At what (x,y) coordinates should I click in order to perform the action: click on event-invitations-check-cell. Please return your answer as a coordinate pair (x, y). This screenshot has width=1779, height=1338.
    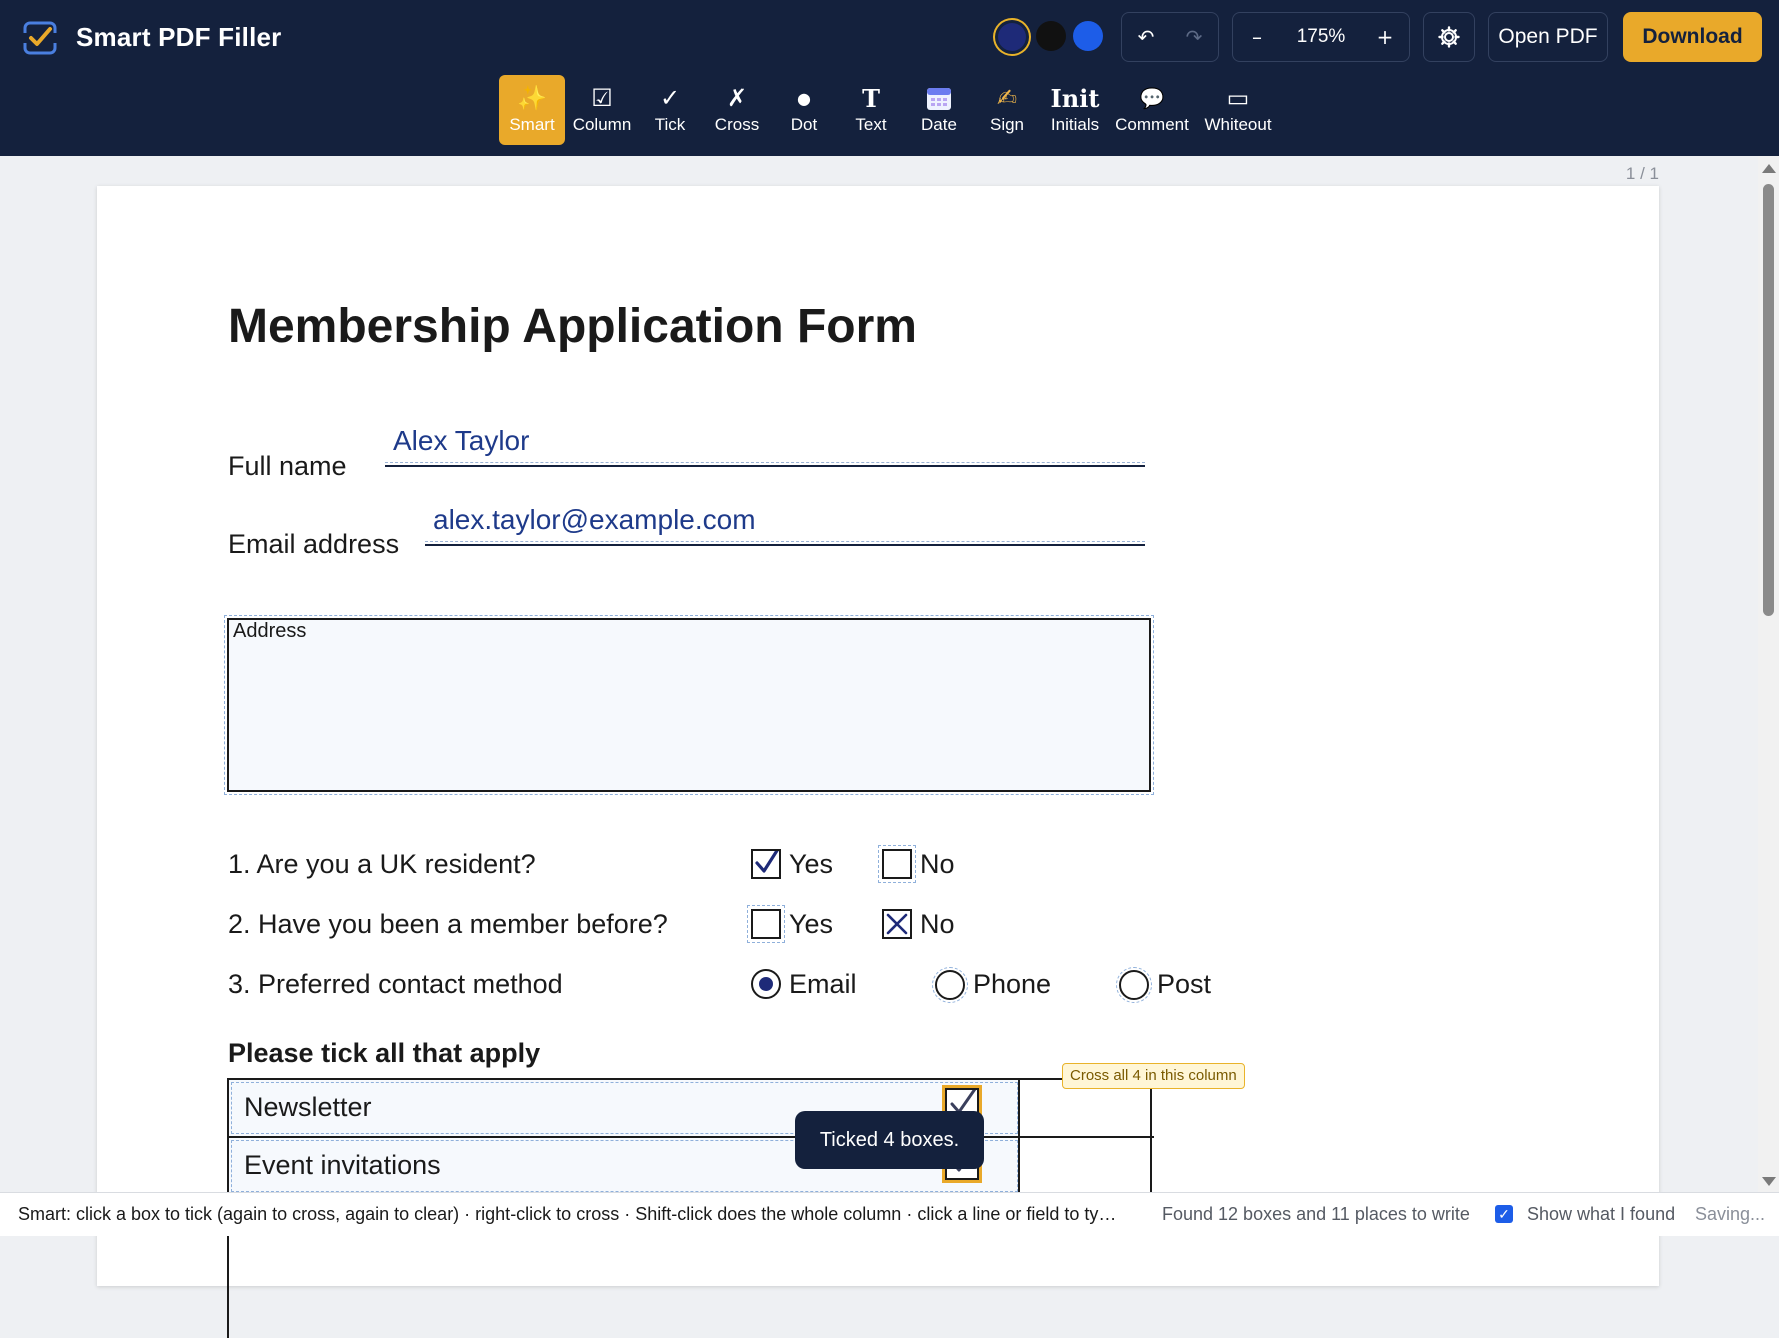
    Looking at the image, I should click on (1086, 1166).